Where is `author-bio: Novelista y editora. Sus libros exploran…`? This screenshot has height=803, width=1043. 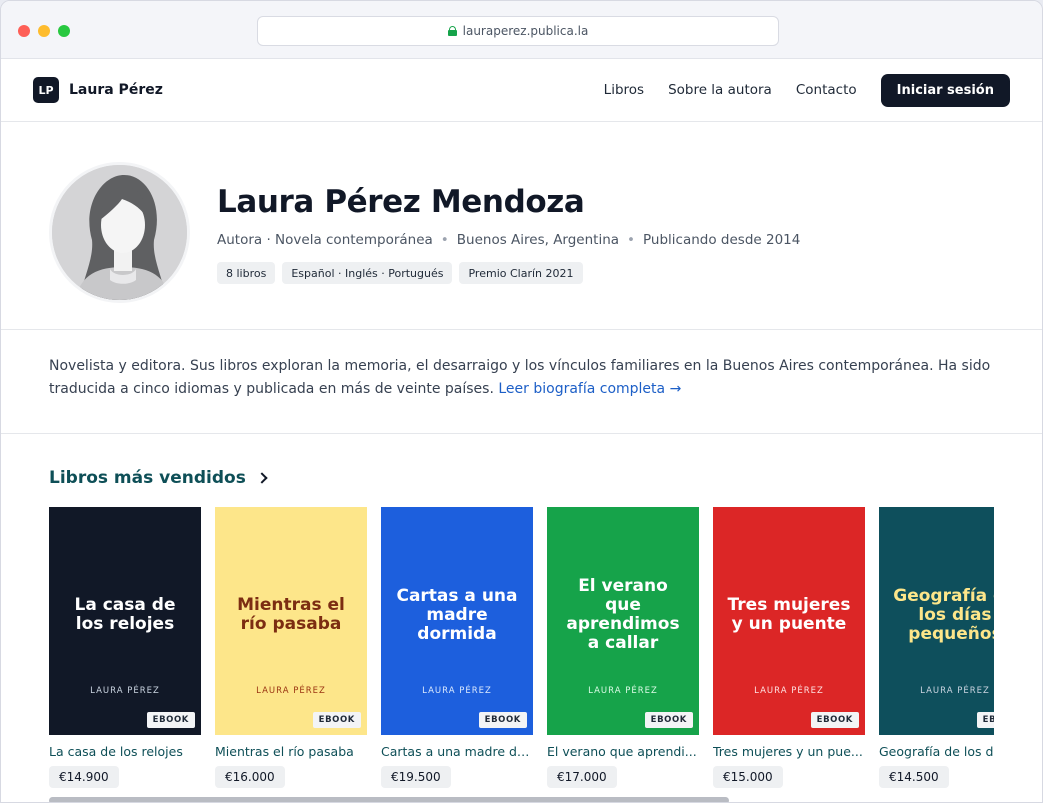 author-bio: Novelista y editora. Sus libros exploran… is located at coordinates (521, 382).